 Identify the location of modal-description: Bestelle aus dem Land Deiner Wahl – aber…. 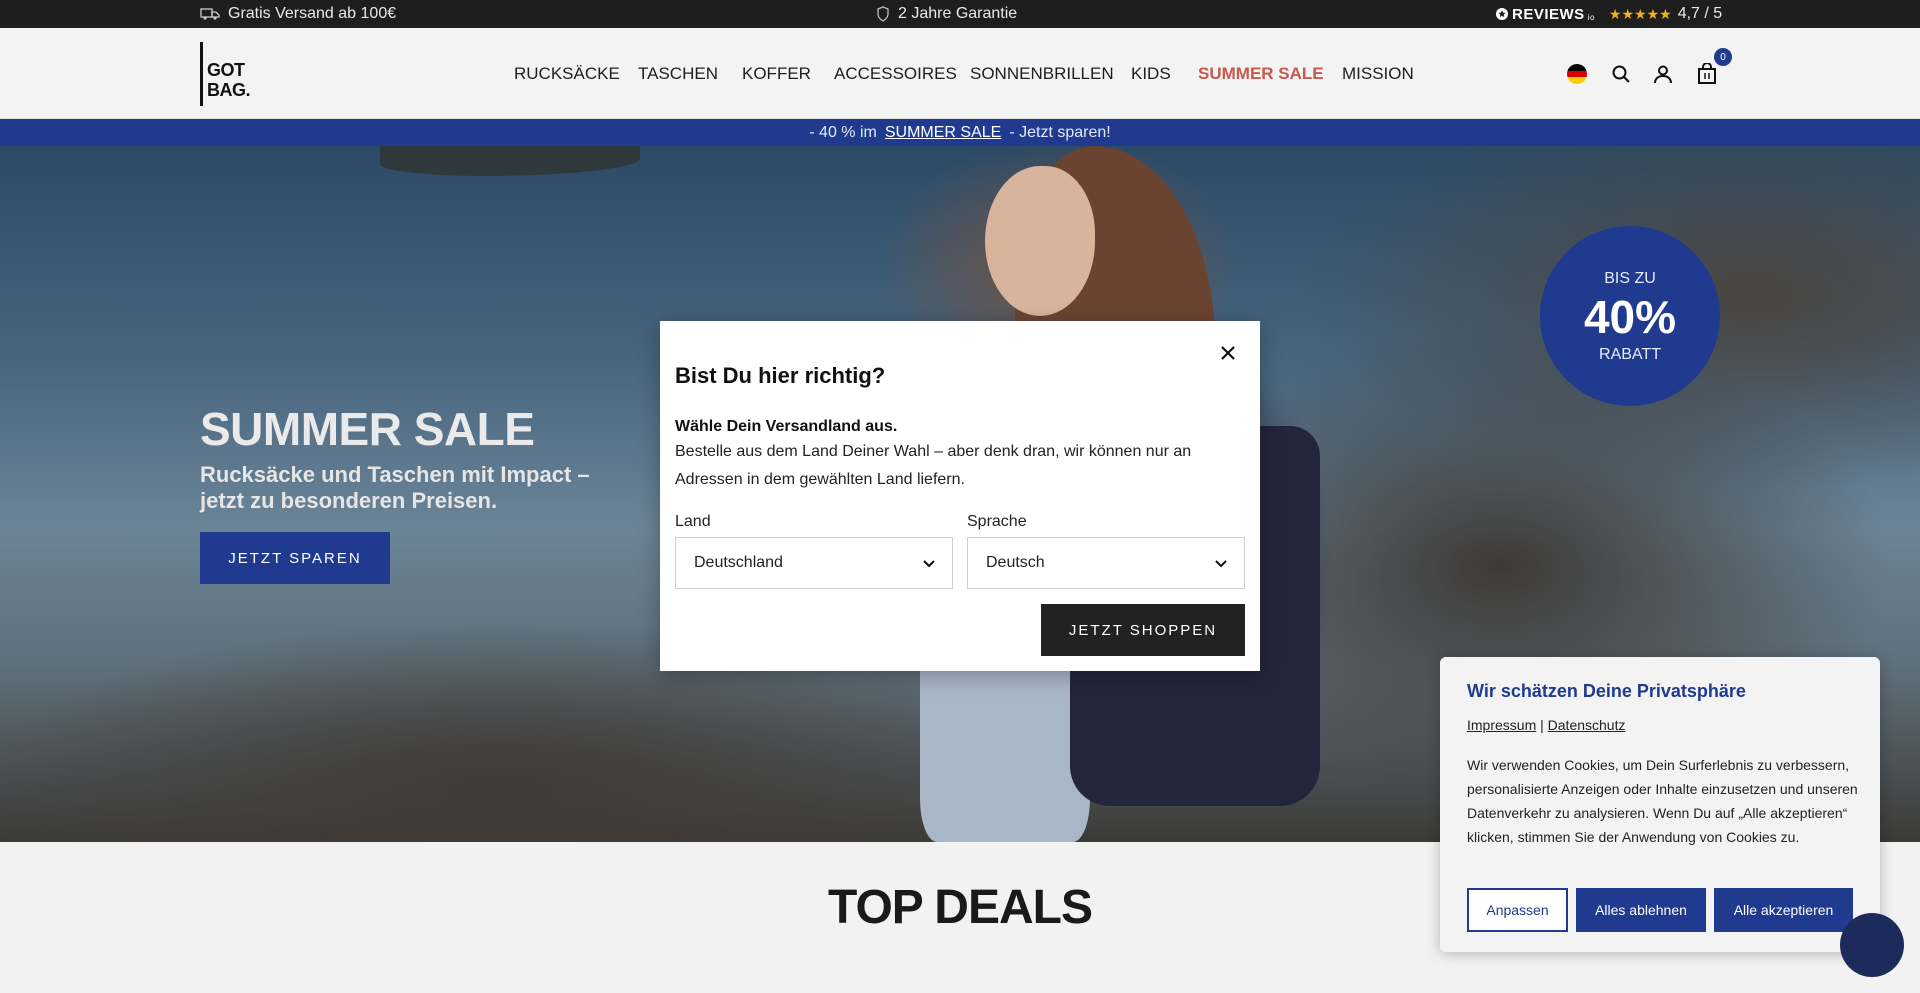
(933, 465).